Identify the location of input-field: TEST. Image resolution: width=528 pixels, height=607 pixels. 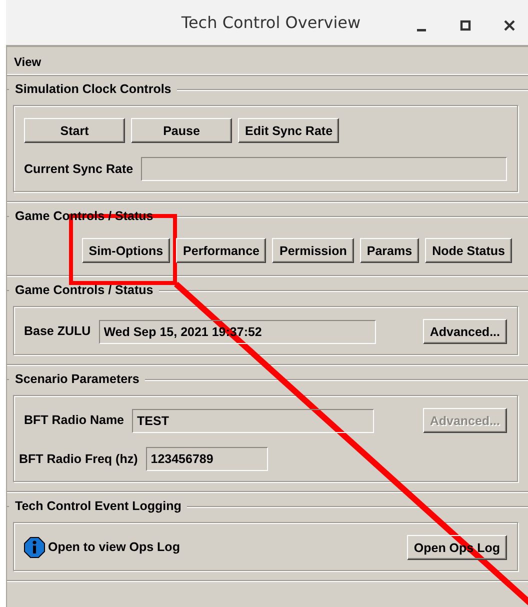
(253, 420).